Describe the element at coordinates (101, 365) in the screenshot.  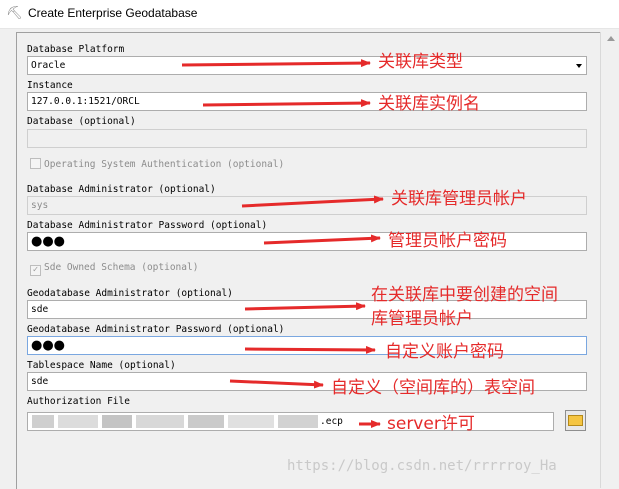
I see `tablespace-label: Tablespace Name (optional)` at that location.